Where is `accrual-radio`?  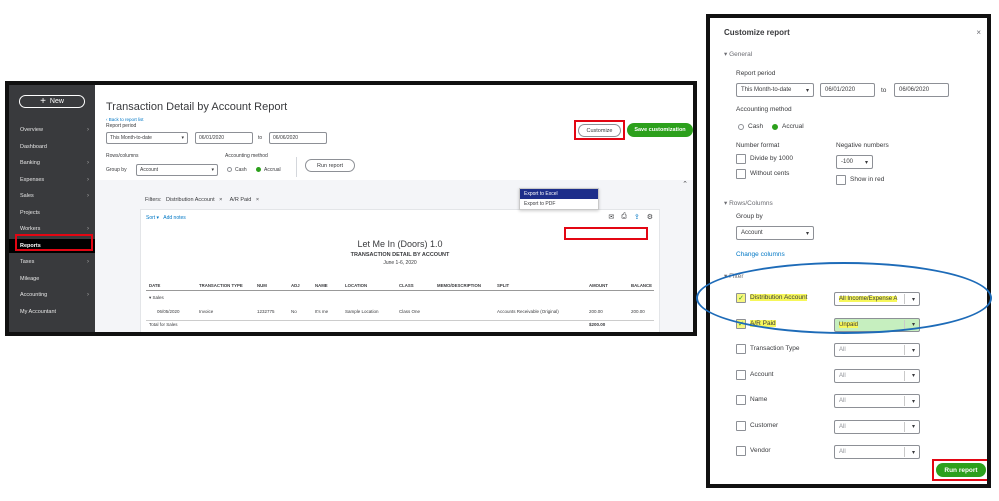
accrual-radio is located at coordinates (258, 169).